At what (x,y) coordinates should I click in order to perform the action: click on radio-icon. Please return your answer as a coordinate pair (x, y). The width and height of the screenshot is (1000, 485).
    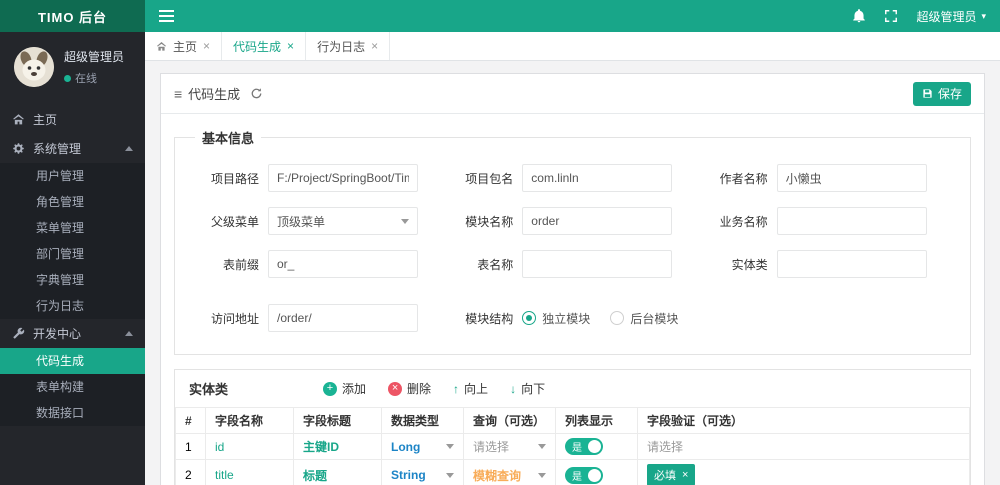
    Looking at the image, I should click on (617, 318).